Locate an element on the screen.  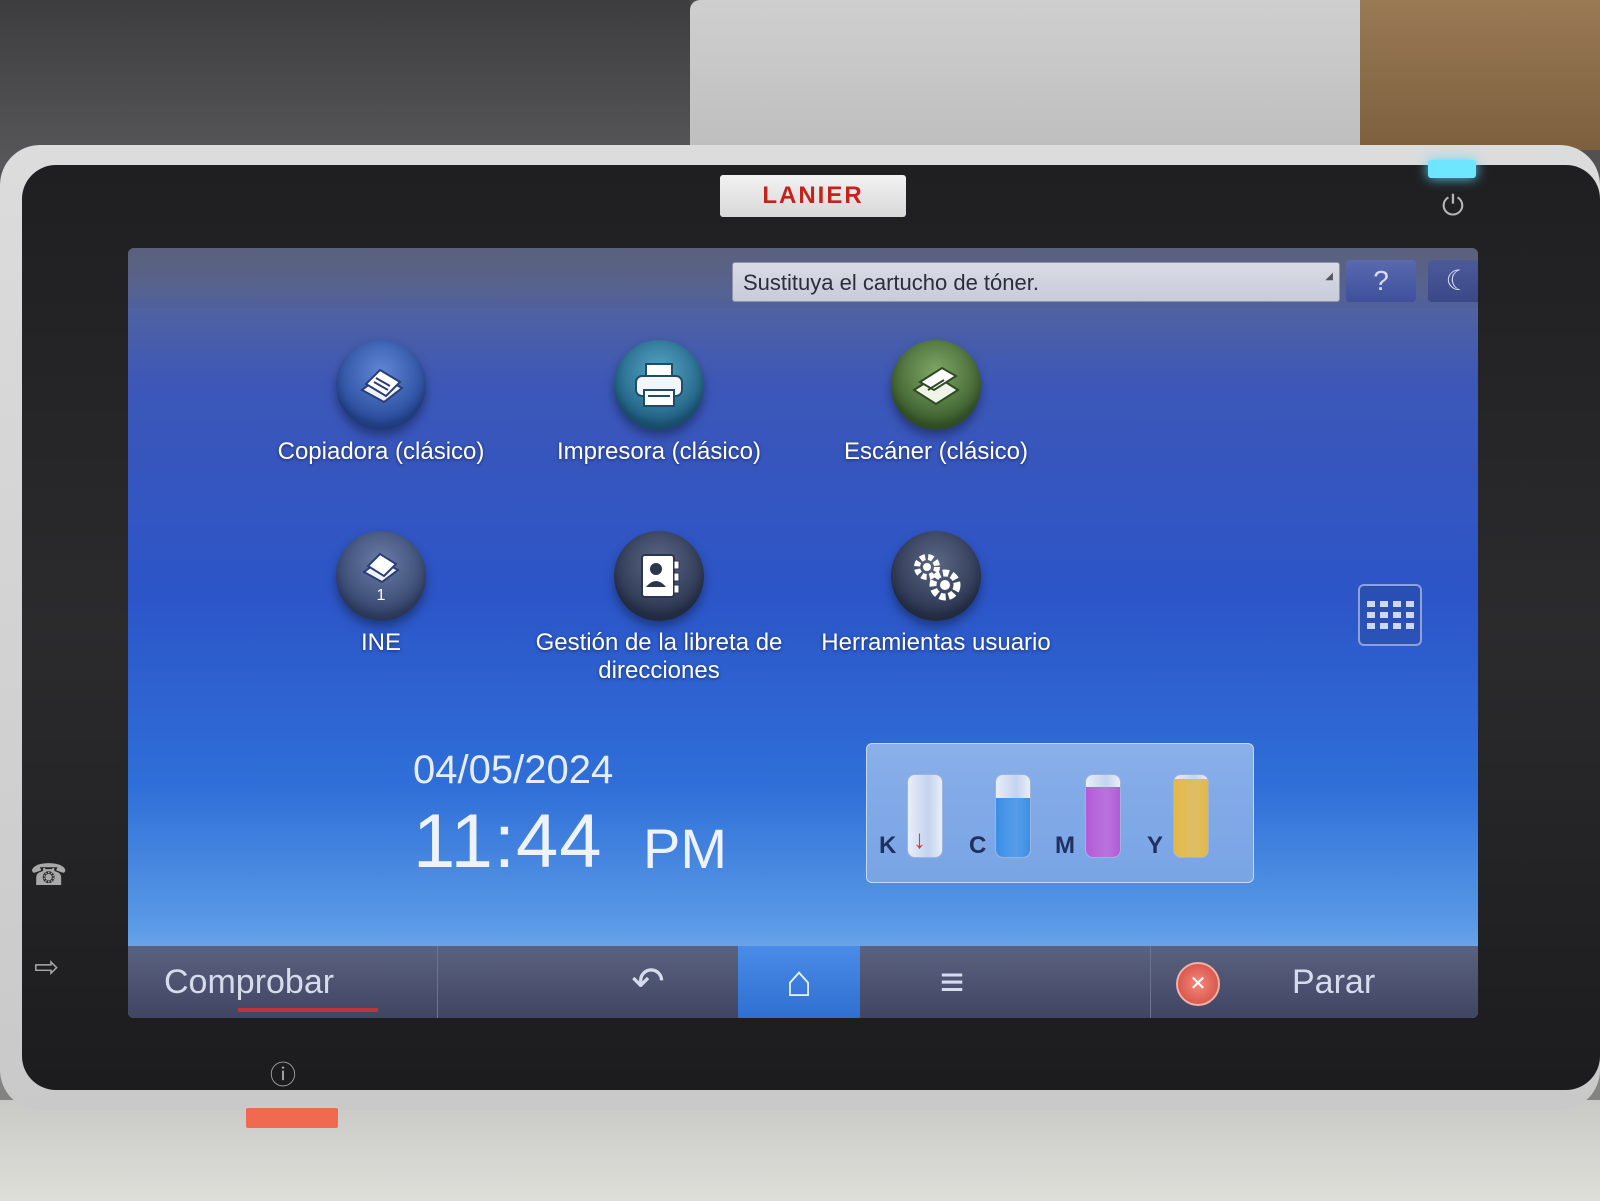
app-scanner: Escáner (clásico) is located at coordinates (936, 403).